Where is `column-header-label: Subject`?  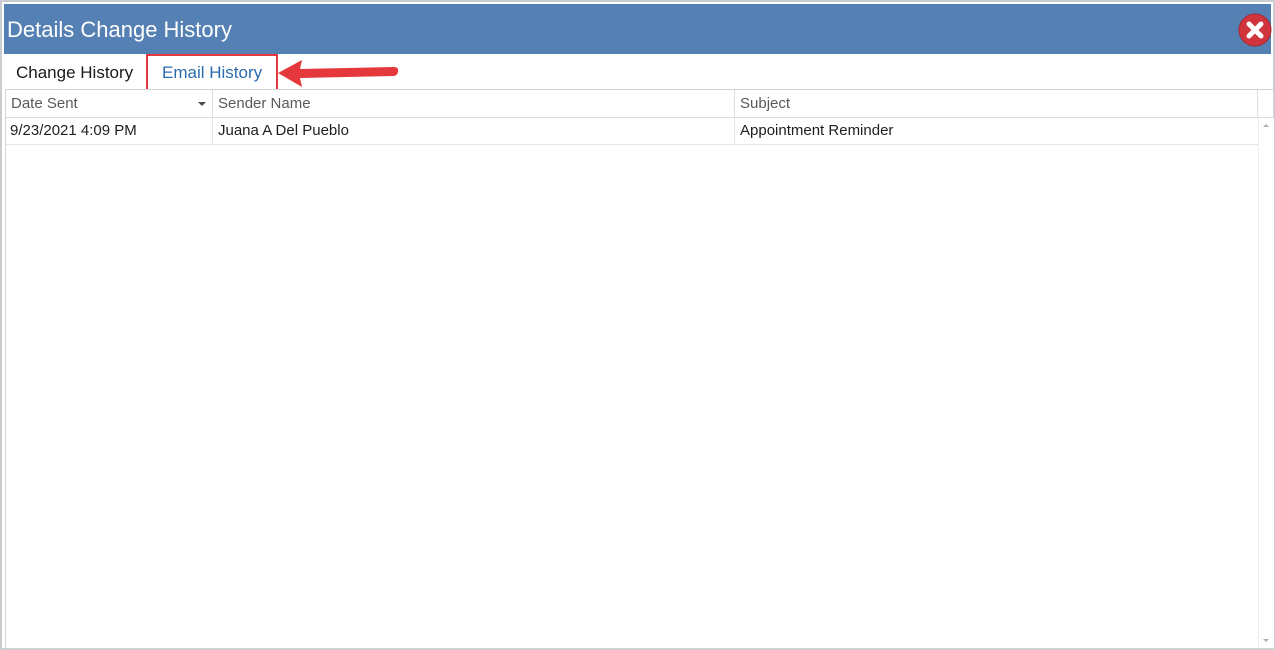
column-header-label: Subject is located at coordinates (765, 103).